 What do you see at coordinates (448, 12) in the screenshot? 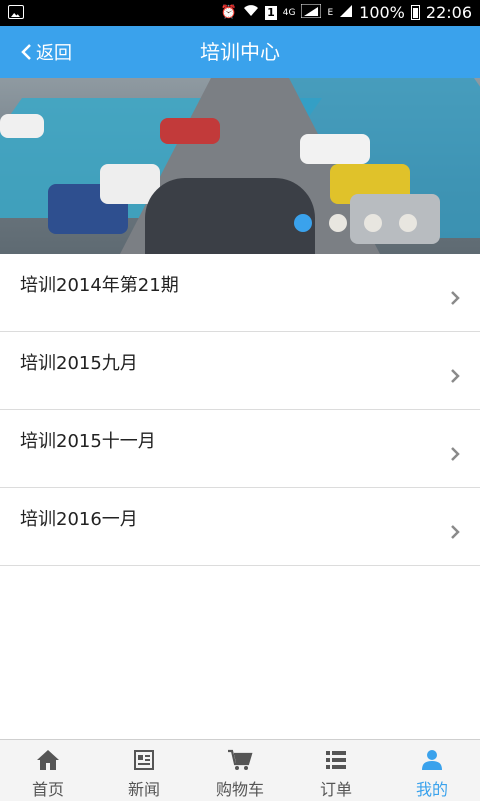
I see `clock: 22:06` at bounding box center [448, 12].